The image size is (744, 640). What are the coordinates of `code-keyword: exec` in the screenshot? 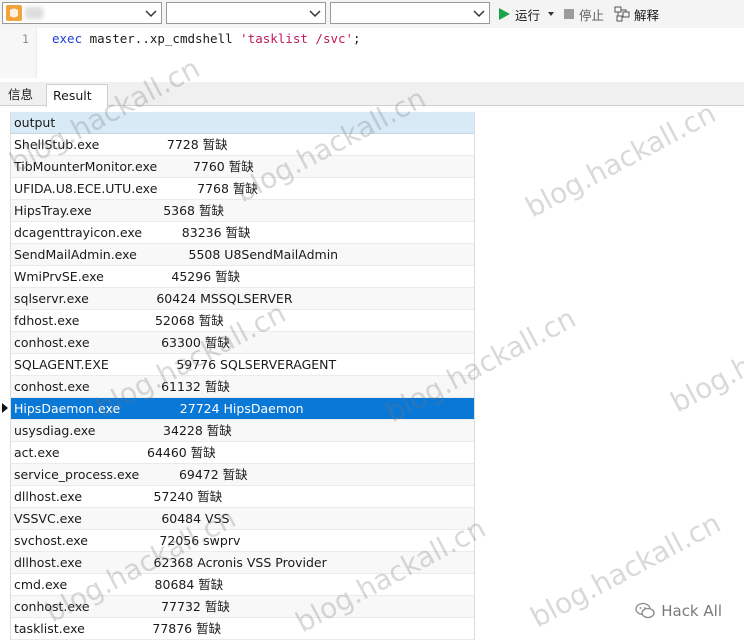 It's located at (67, 38).